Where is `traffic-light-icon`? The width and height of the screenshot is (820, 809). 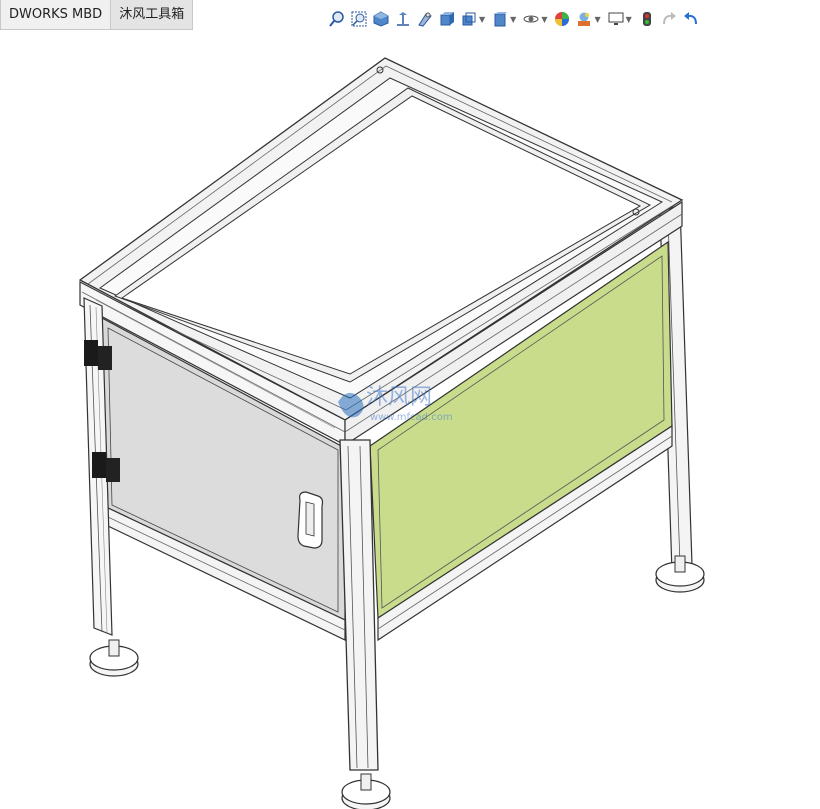 traffic-light-icon is located at coordinates (647, 19).